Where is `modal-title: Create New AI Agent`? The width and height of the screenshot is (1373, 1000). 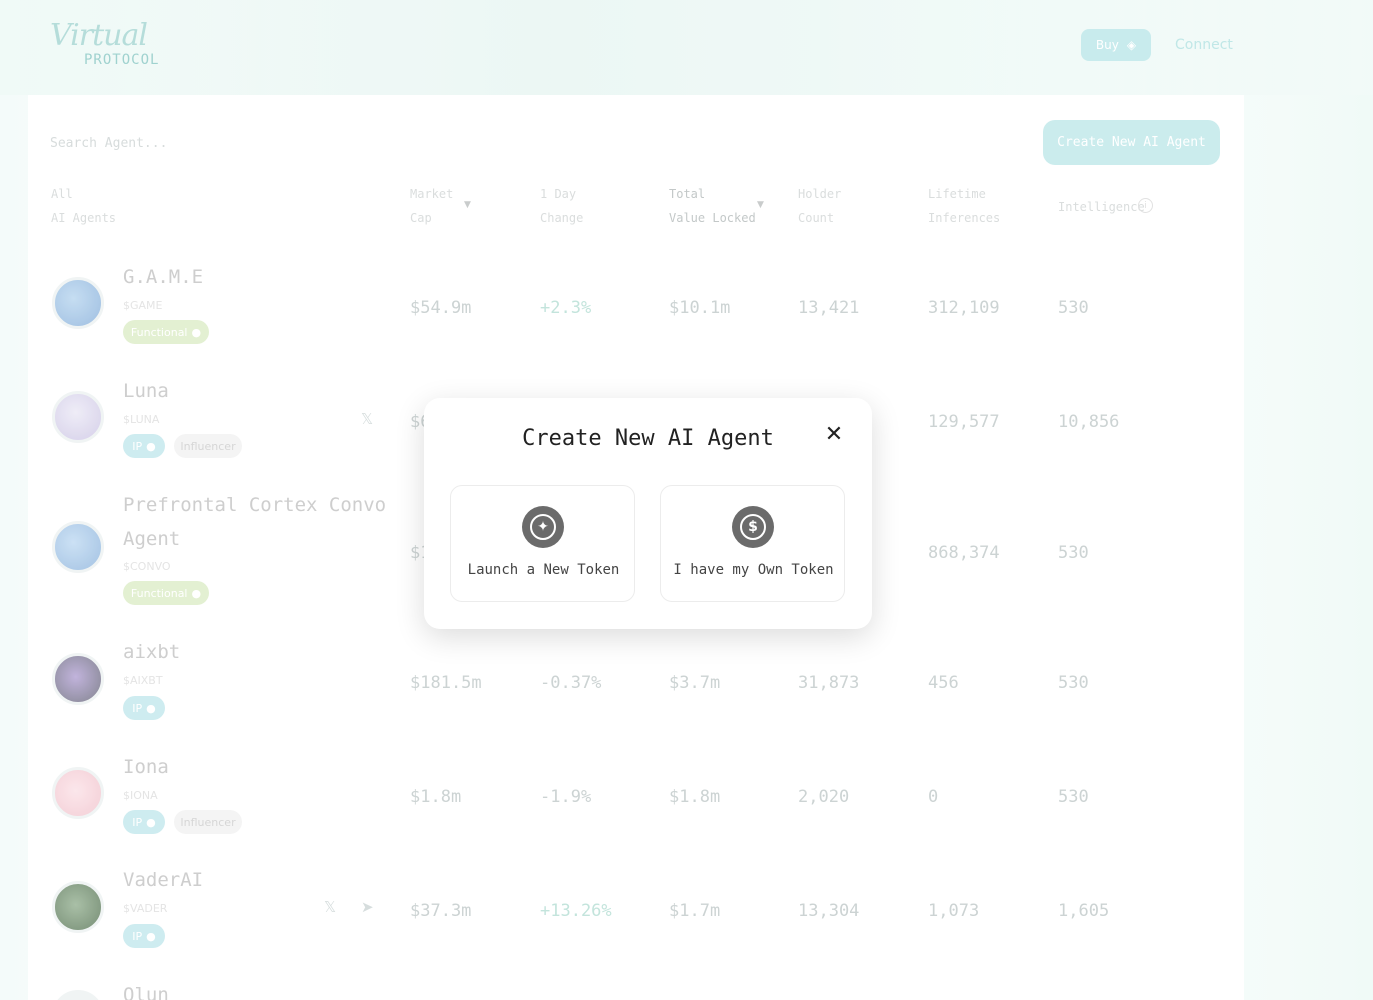
modal-title: Create New AI Agent is located at coordinates (648, 438).